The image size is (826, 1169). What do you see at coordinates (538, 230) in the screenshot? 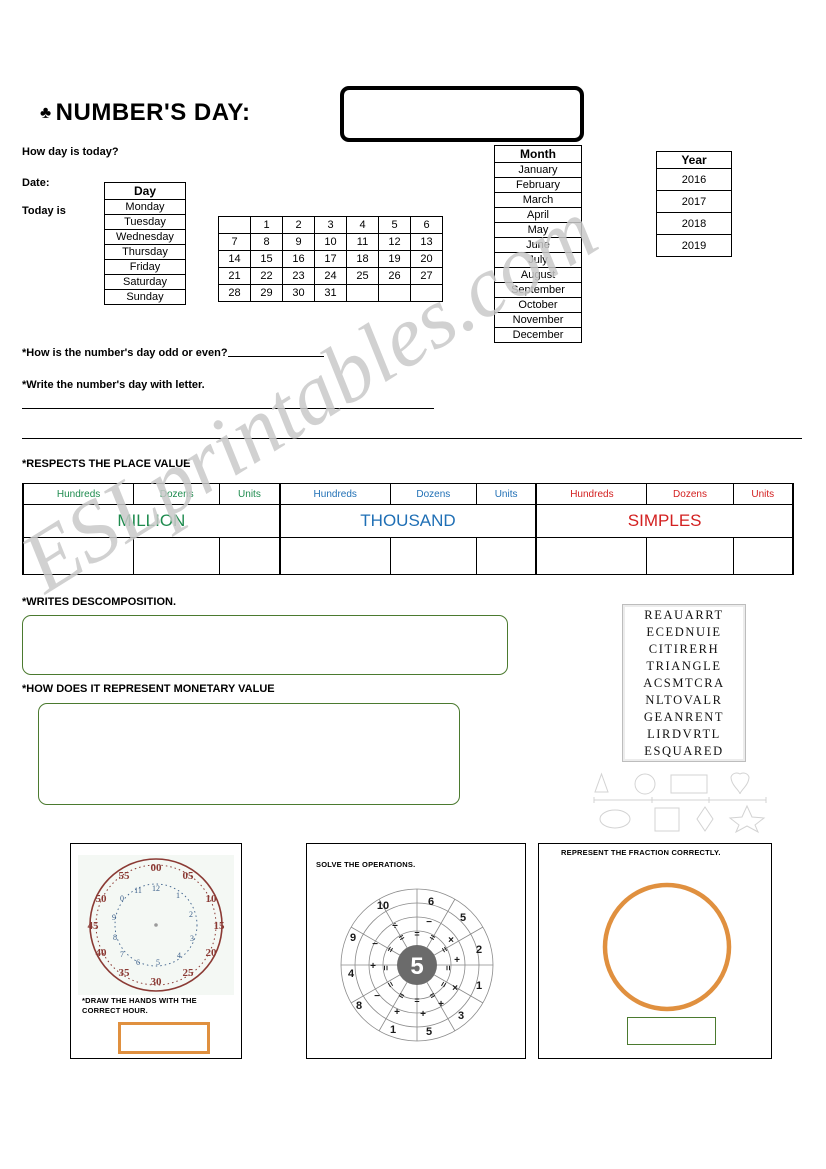
I see `month-option-may: May` at bounding box center [538, 230].